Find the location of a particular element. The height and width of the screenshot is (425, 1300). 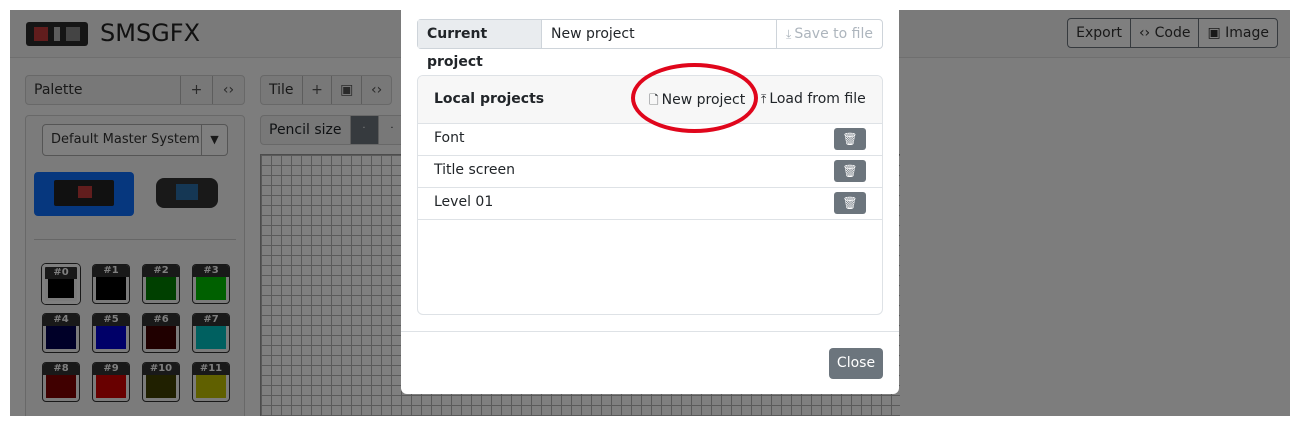

project-name: Title screen is located at coordinates (474, 170).